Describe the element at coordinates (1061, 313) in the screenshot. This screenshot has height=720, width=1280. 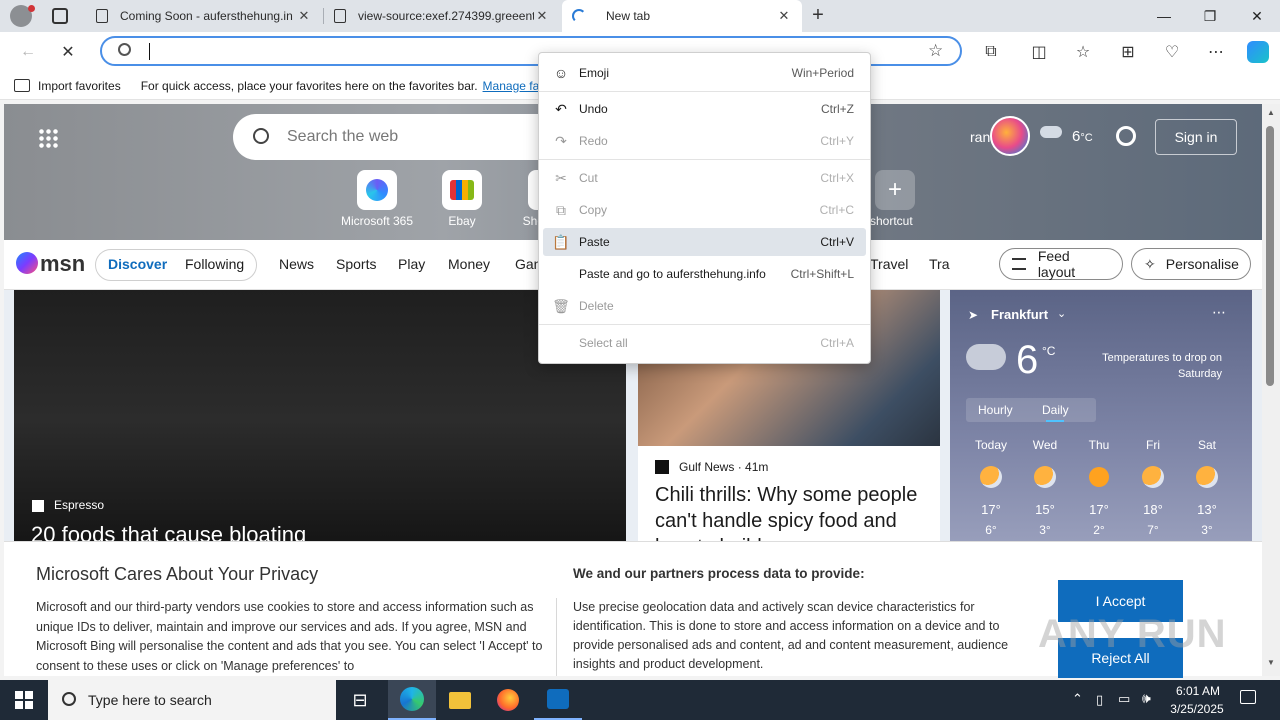
I see `chevron-down-icon: ⌄` at that location.